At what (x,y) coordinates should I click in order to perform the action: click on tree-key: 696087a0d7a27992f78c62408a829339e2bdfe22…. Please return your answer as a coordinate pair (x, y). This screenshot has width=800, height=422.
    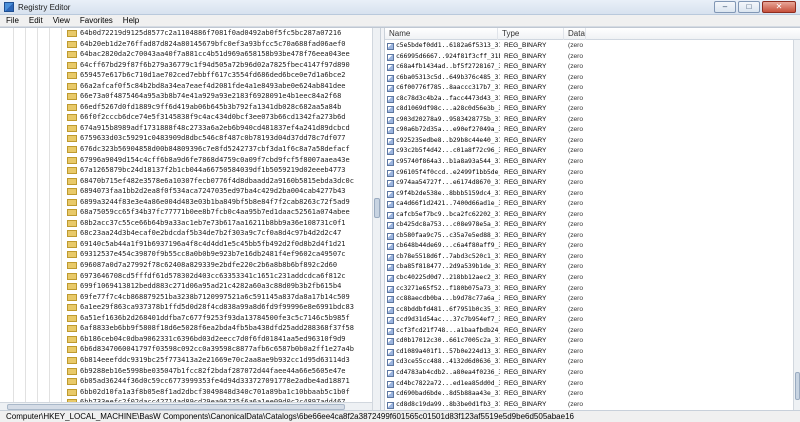
    Looking at the image, I should click on (186, 265).